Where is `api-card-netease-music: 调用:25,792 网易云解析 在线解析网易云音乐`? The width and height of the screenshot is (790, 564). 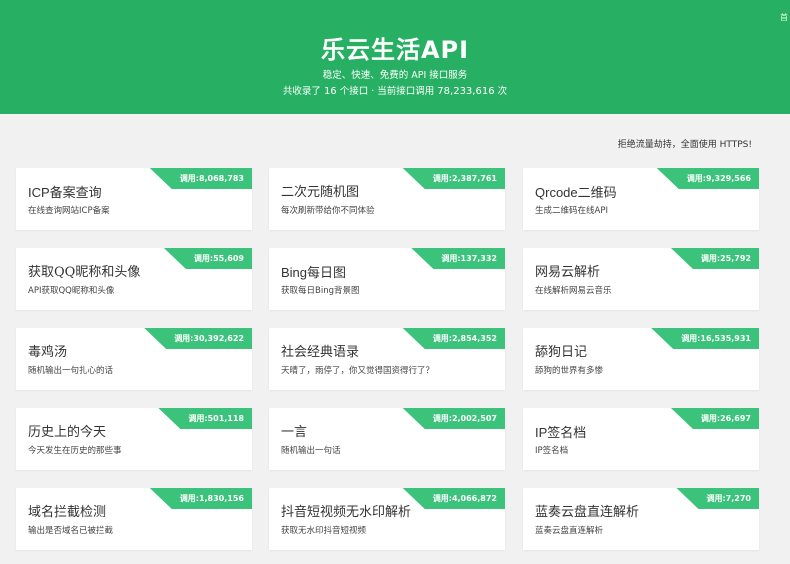 api-card-netease-music: 调用:25,792 网易云解析 在线解析网易云音乐 is located at coordinates (641, 279).